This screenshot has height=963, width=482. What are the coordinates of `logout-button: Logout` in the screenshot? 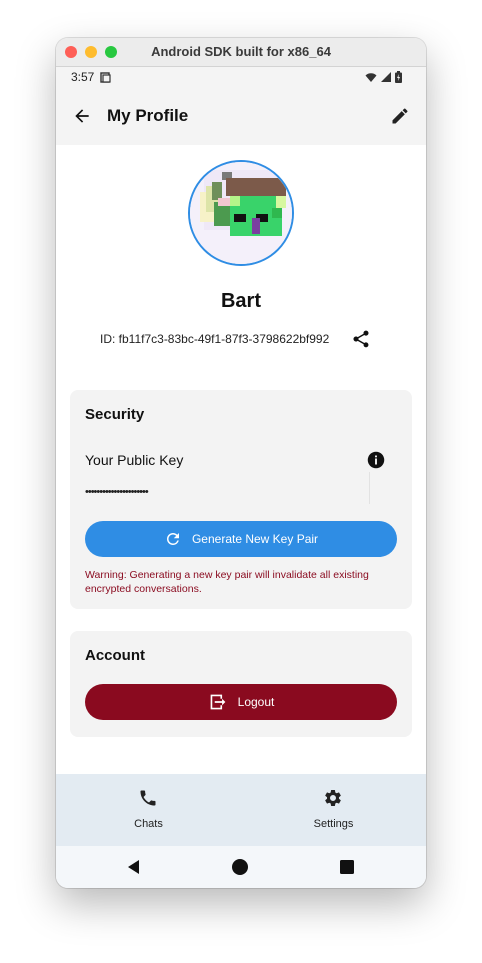 It's located at (241, 702).